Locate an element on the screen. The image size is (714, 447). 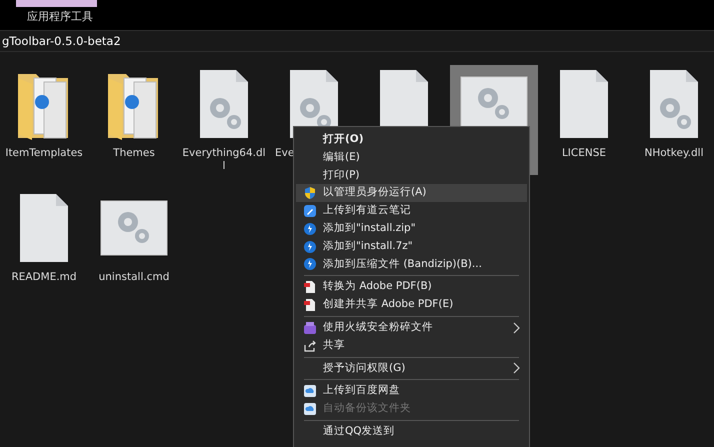
ribbon-tab-label: 应用程序工具 is located at coordinates (60, 17).